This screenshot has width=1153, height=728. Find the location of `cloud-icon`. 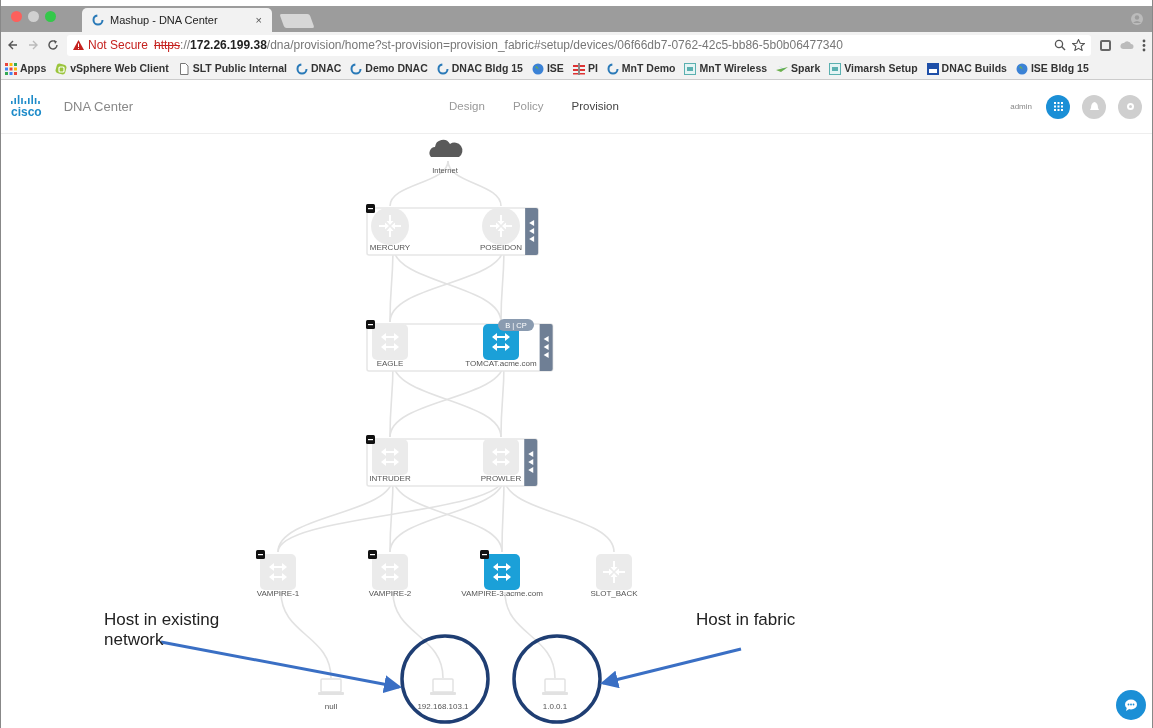

cloud-icon is located at coordinates (446, 148).